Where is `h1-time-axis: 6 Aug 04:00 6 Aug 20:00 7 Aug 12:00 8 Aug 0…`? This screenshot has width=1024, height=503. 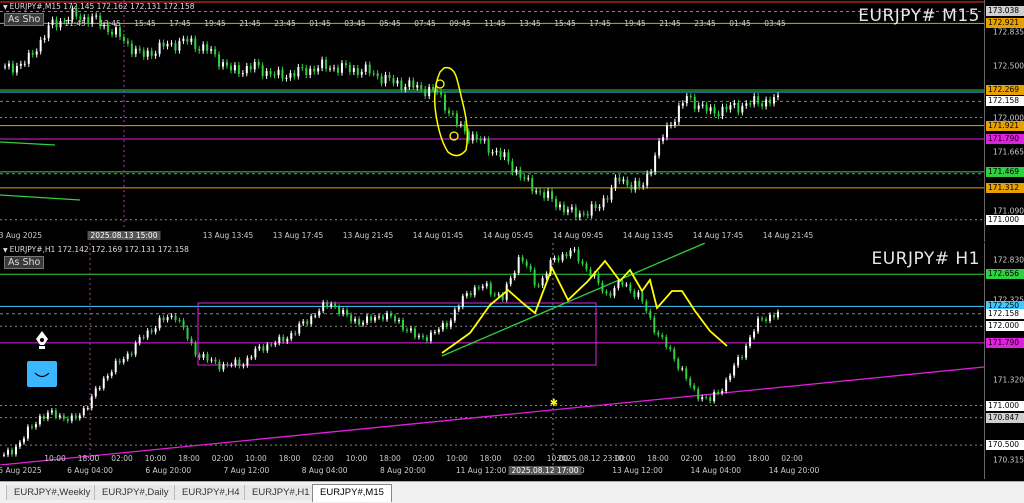 h1-time-axis: 6 Aug 04:00 6 Aug 20:00 7 Aug 12:00 8 Aug 0… is located at coordinates (492, 471).